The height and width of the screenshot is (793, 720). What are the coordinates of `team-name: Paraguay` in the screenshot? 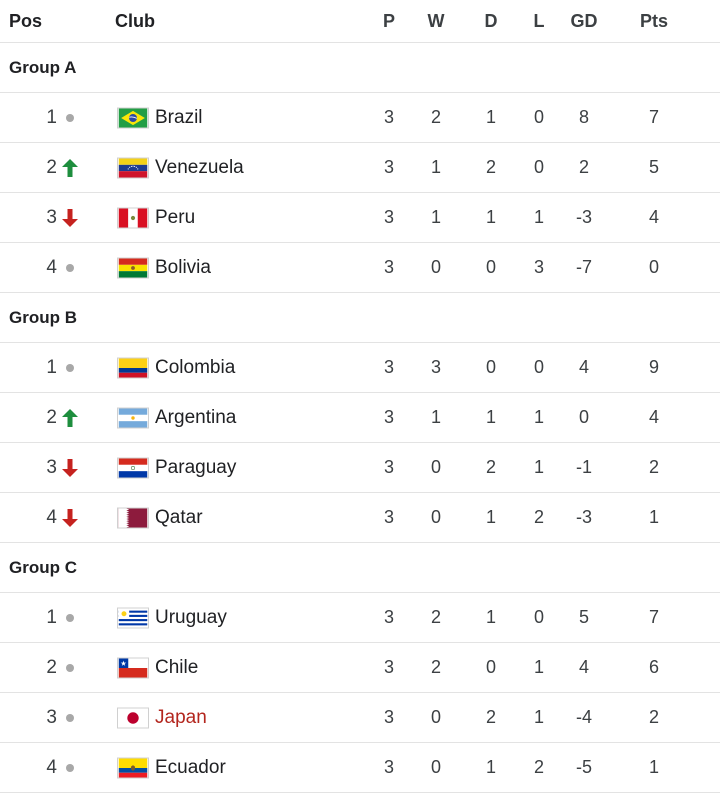 It's located at (195, 468).